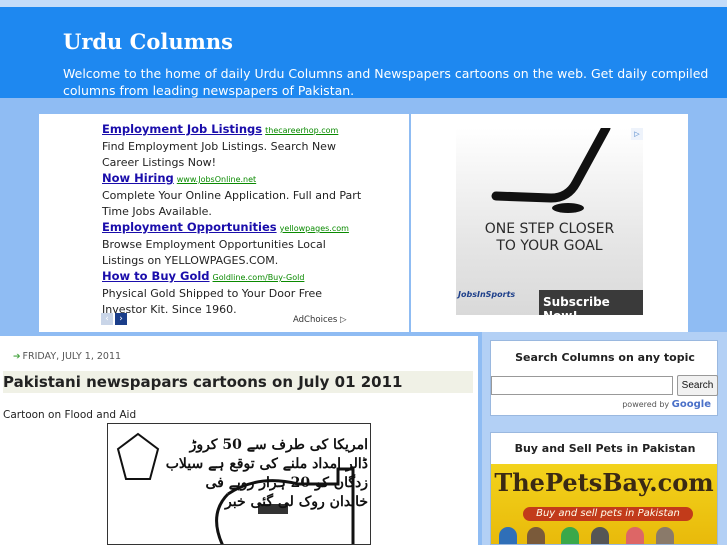 Image resolution: width=727 pixels, height=545 pixels. I want to click on ad-url-link: www.JobsOnline.net, so click(216, 179).